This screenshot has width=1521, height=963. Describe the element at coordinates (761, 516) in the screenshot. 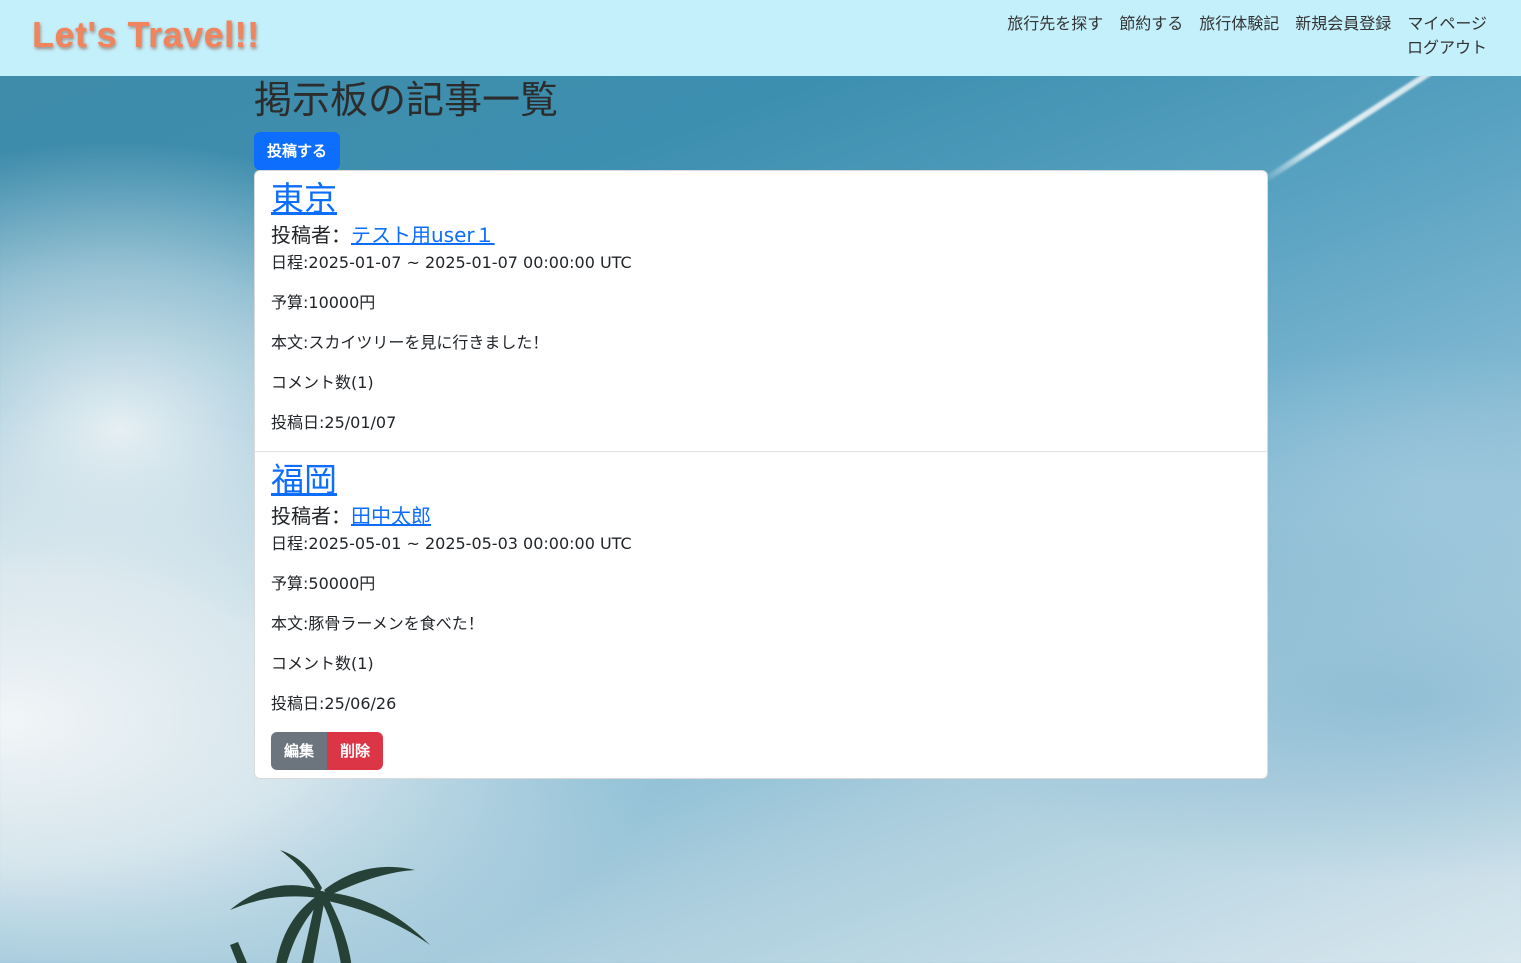

I see `post-author-row: 投稿者：田中太郎` at that location.